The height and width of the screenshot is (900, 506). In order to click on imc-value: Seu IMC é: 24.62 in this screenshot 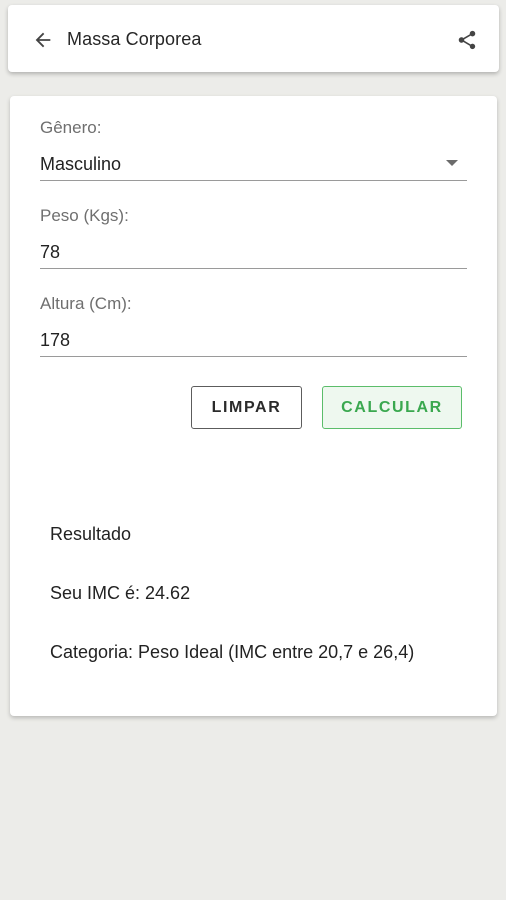, I will do `click(120, 593)`.